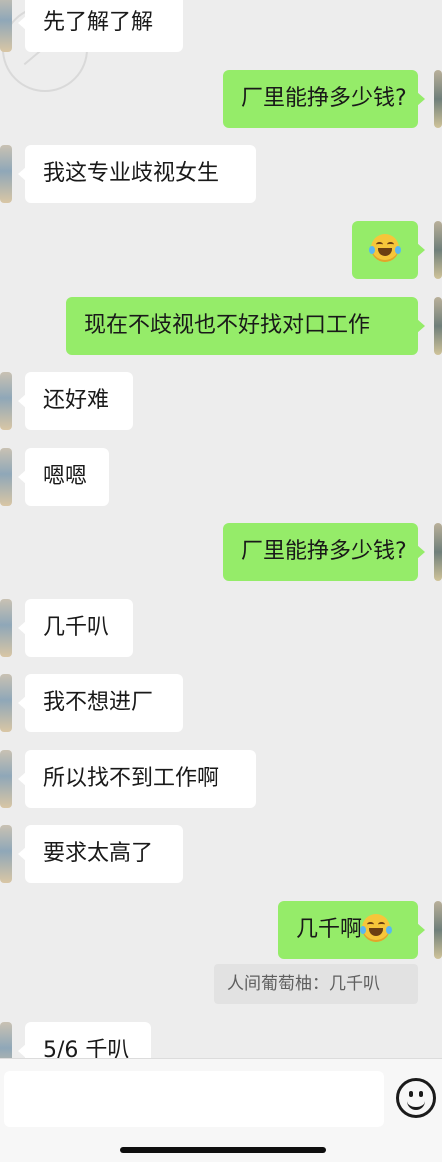 This screenshot has width=442, height=1162. I want to click on input-bar, so click(221, 1110).